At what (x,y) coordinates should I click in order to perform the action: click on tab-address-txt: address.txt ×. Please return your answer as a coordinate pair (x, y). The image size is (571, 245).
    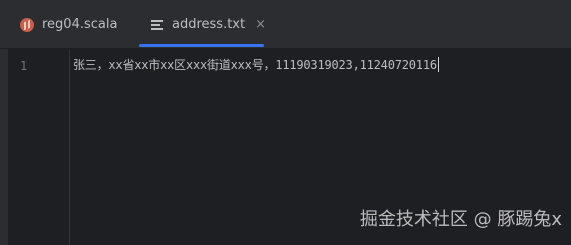
    Looking at the image, I should click on (201, 24).